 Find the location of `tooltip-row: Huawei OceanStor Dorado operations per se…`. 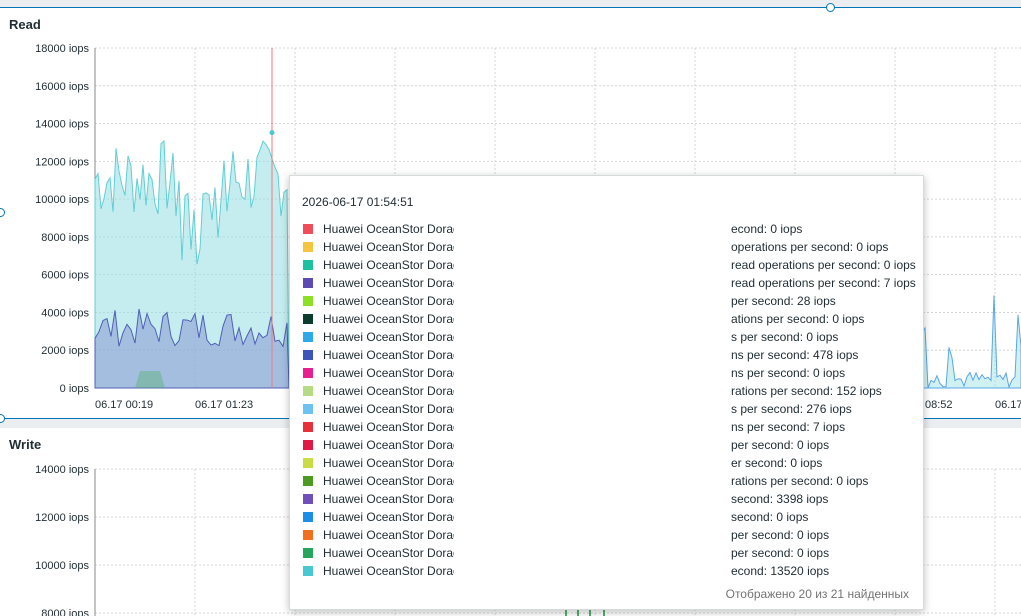

tooltip-row: Huawei OceanStor Dorado operations per se… is located at coordinates (608, 248).